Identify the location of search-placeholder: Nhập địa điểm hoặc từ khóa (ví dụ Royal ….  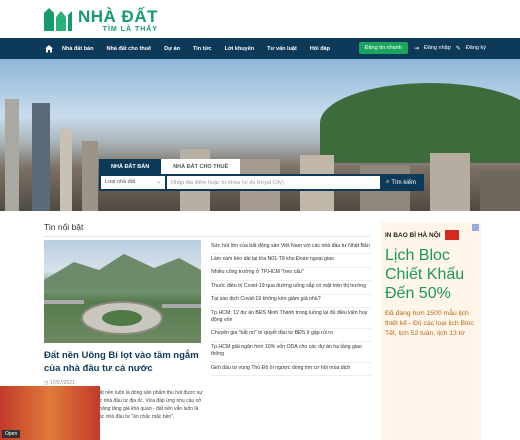
(227, 182).